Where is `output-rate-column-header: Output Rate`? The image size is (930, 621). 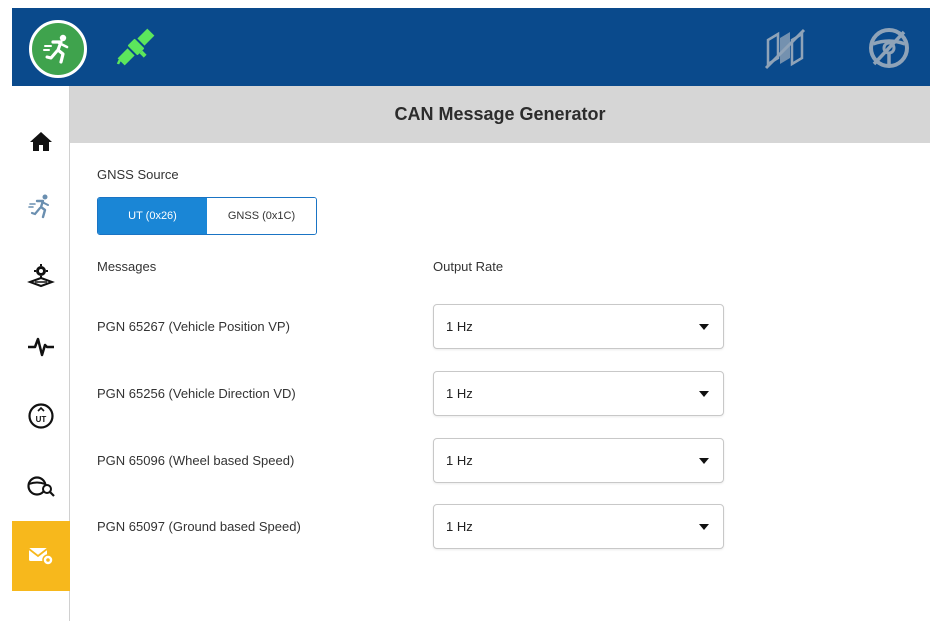 output-rate-column-header: Output Rate is located at coordinates (468, 266).